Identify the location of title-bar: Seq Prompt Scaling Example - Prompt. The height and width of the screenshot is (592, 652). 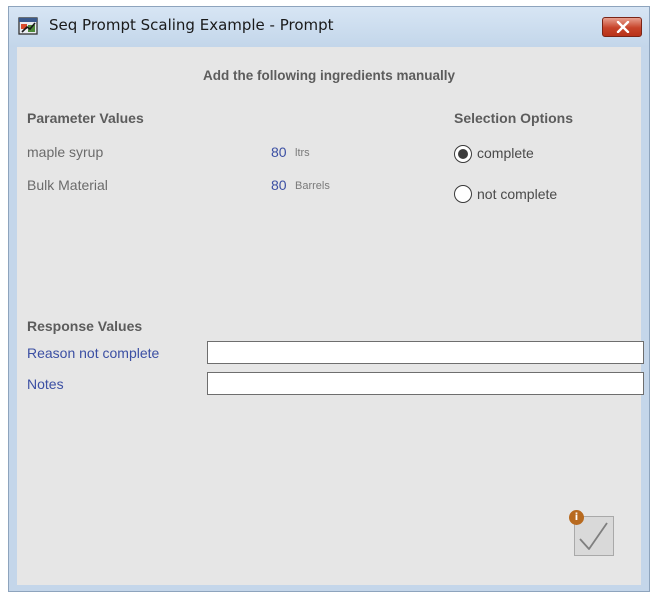
(329, 27).